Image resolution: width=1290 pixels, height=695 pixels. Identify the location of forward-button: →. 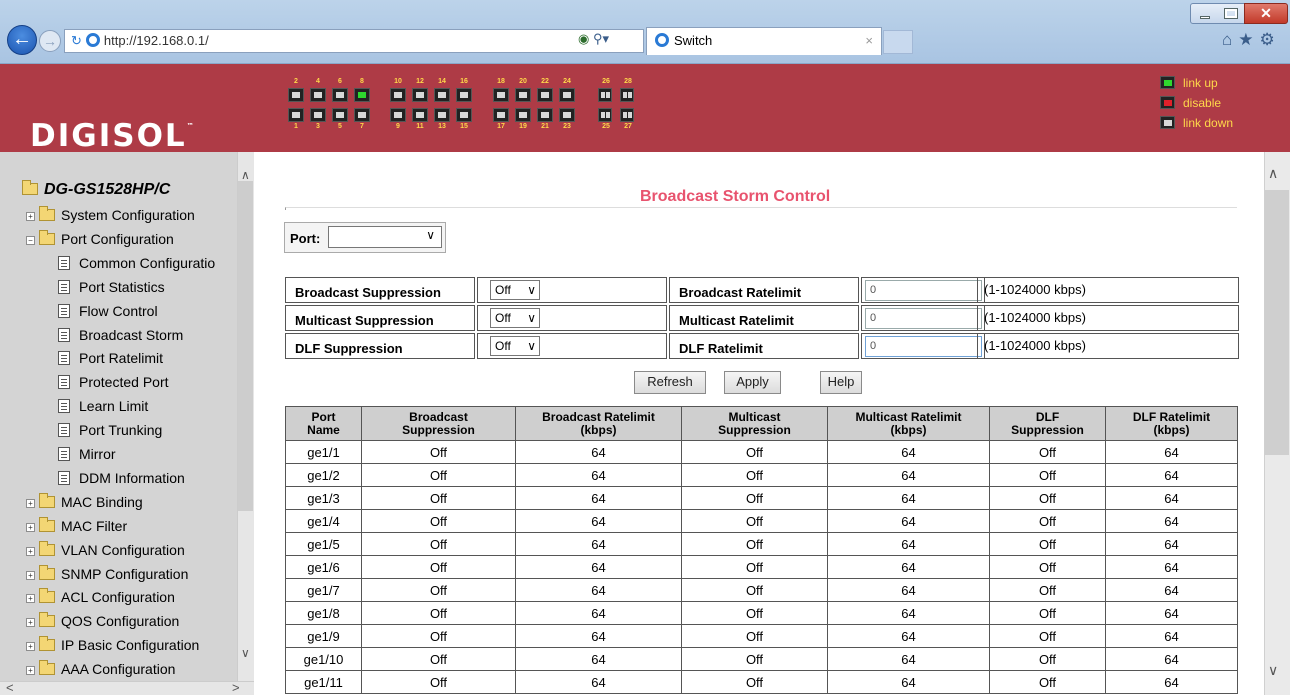
(50, 41).